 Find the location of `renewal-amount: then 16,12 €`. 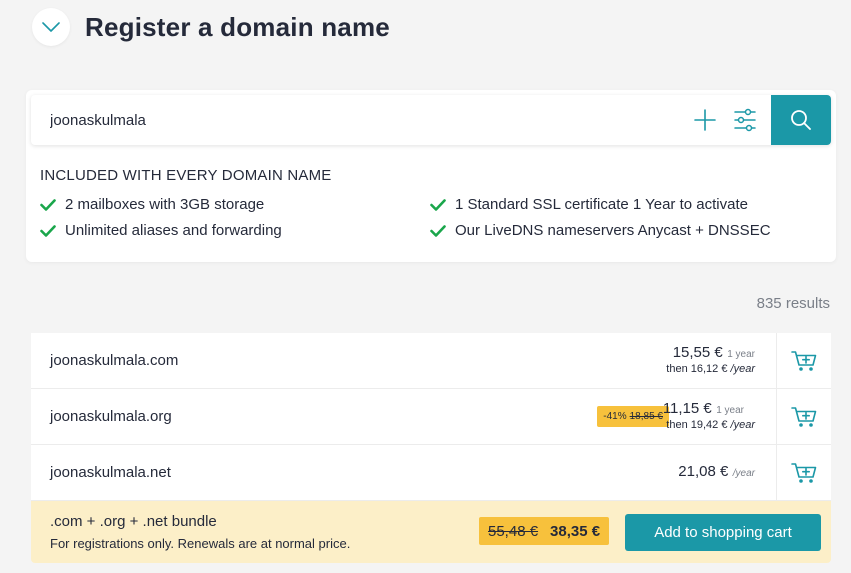

renewal-amount: then 16,12 € is located at coordinates (697, 369).